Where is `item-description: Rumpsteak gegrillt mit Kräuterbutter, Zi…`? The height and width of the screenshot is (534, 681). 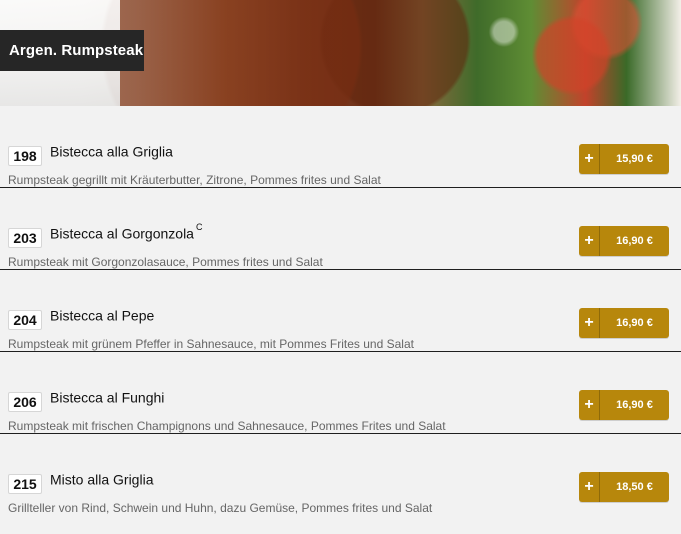
item-description: Rumpsteak gegrillt mit Kräuterbutter, Zi… is located at coordinates (194, 180).